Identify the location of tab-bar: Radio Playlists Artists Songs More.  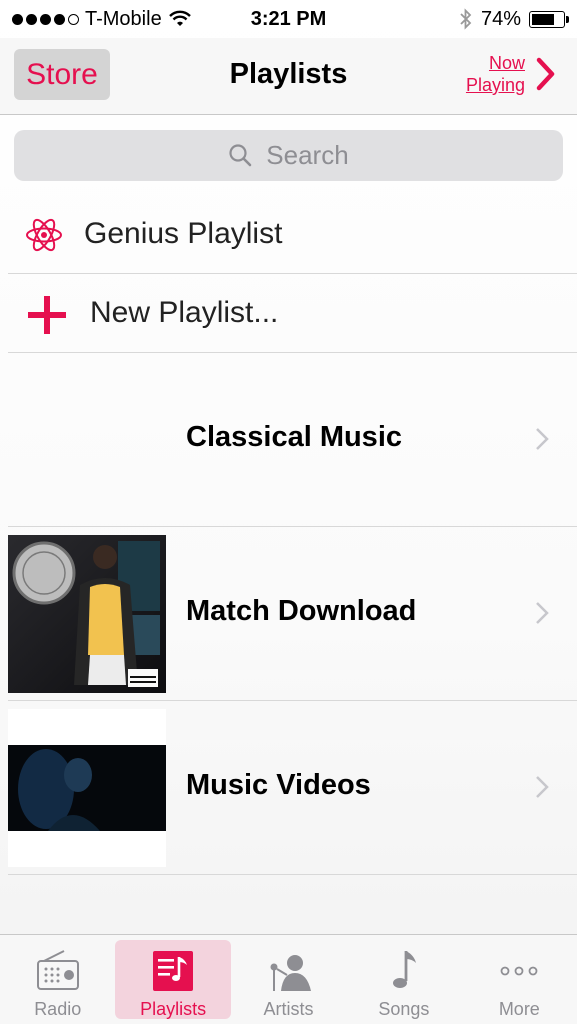
(288, 979).